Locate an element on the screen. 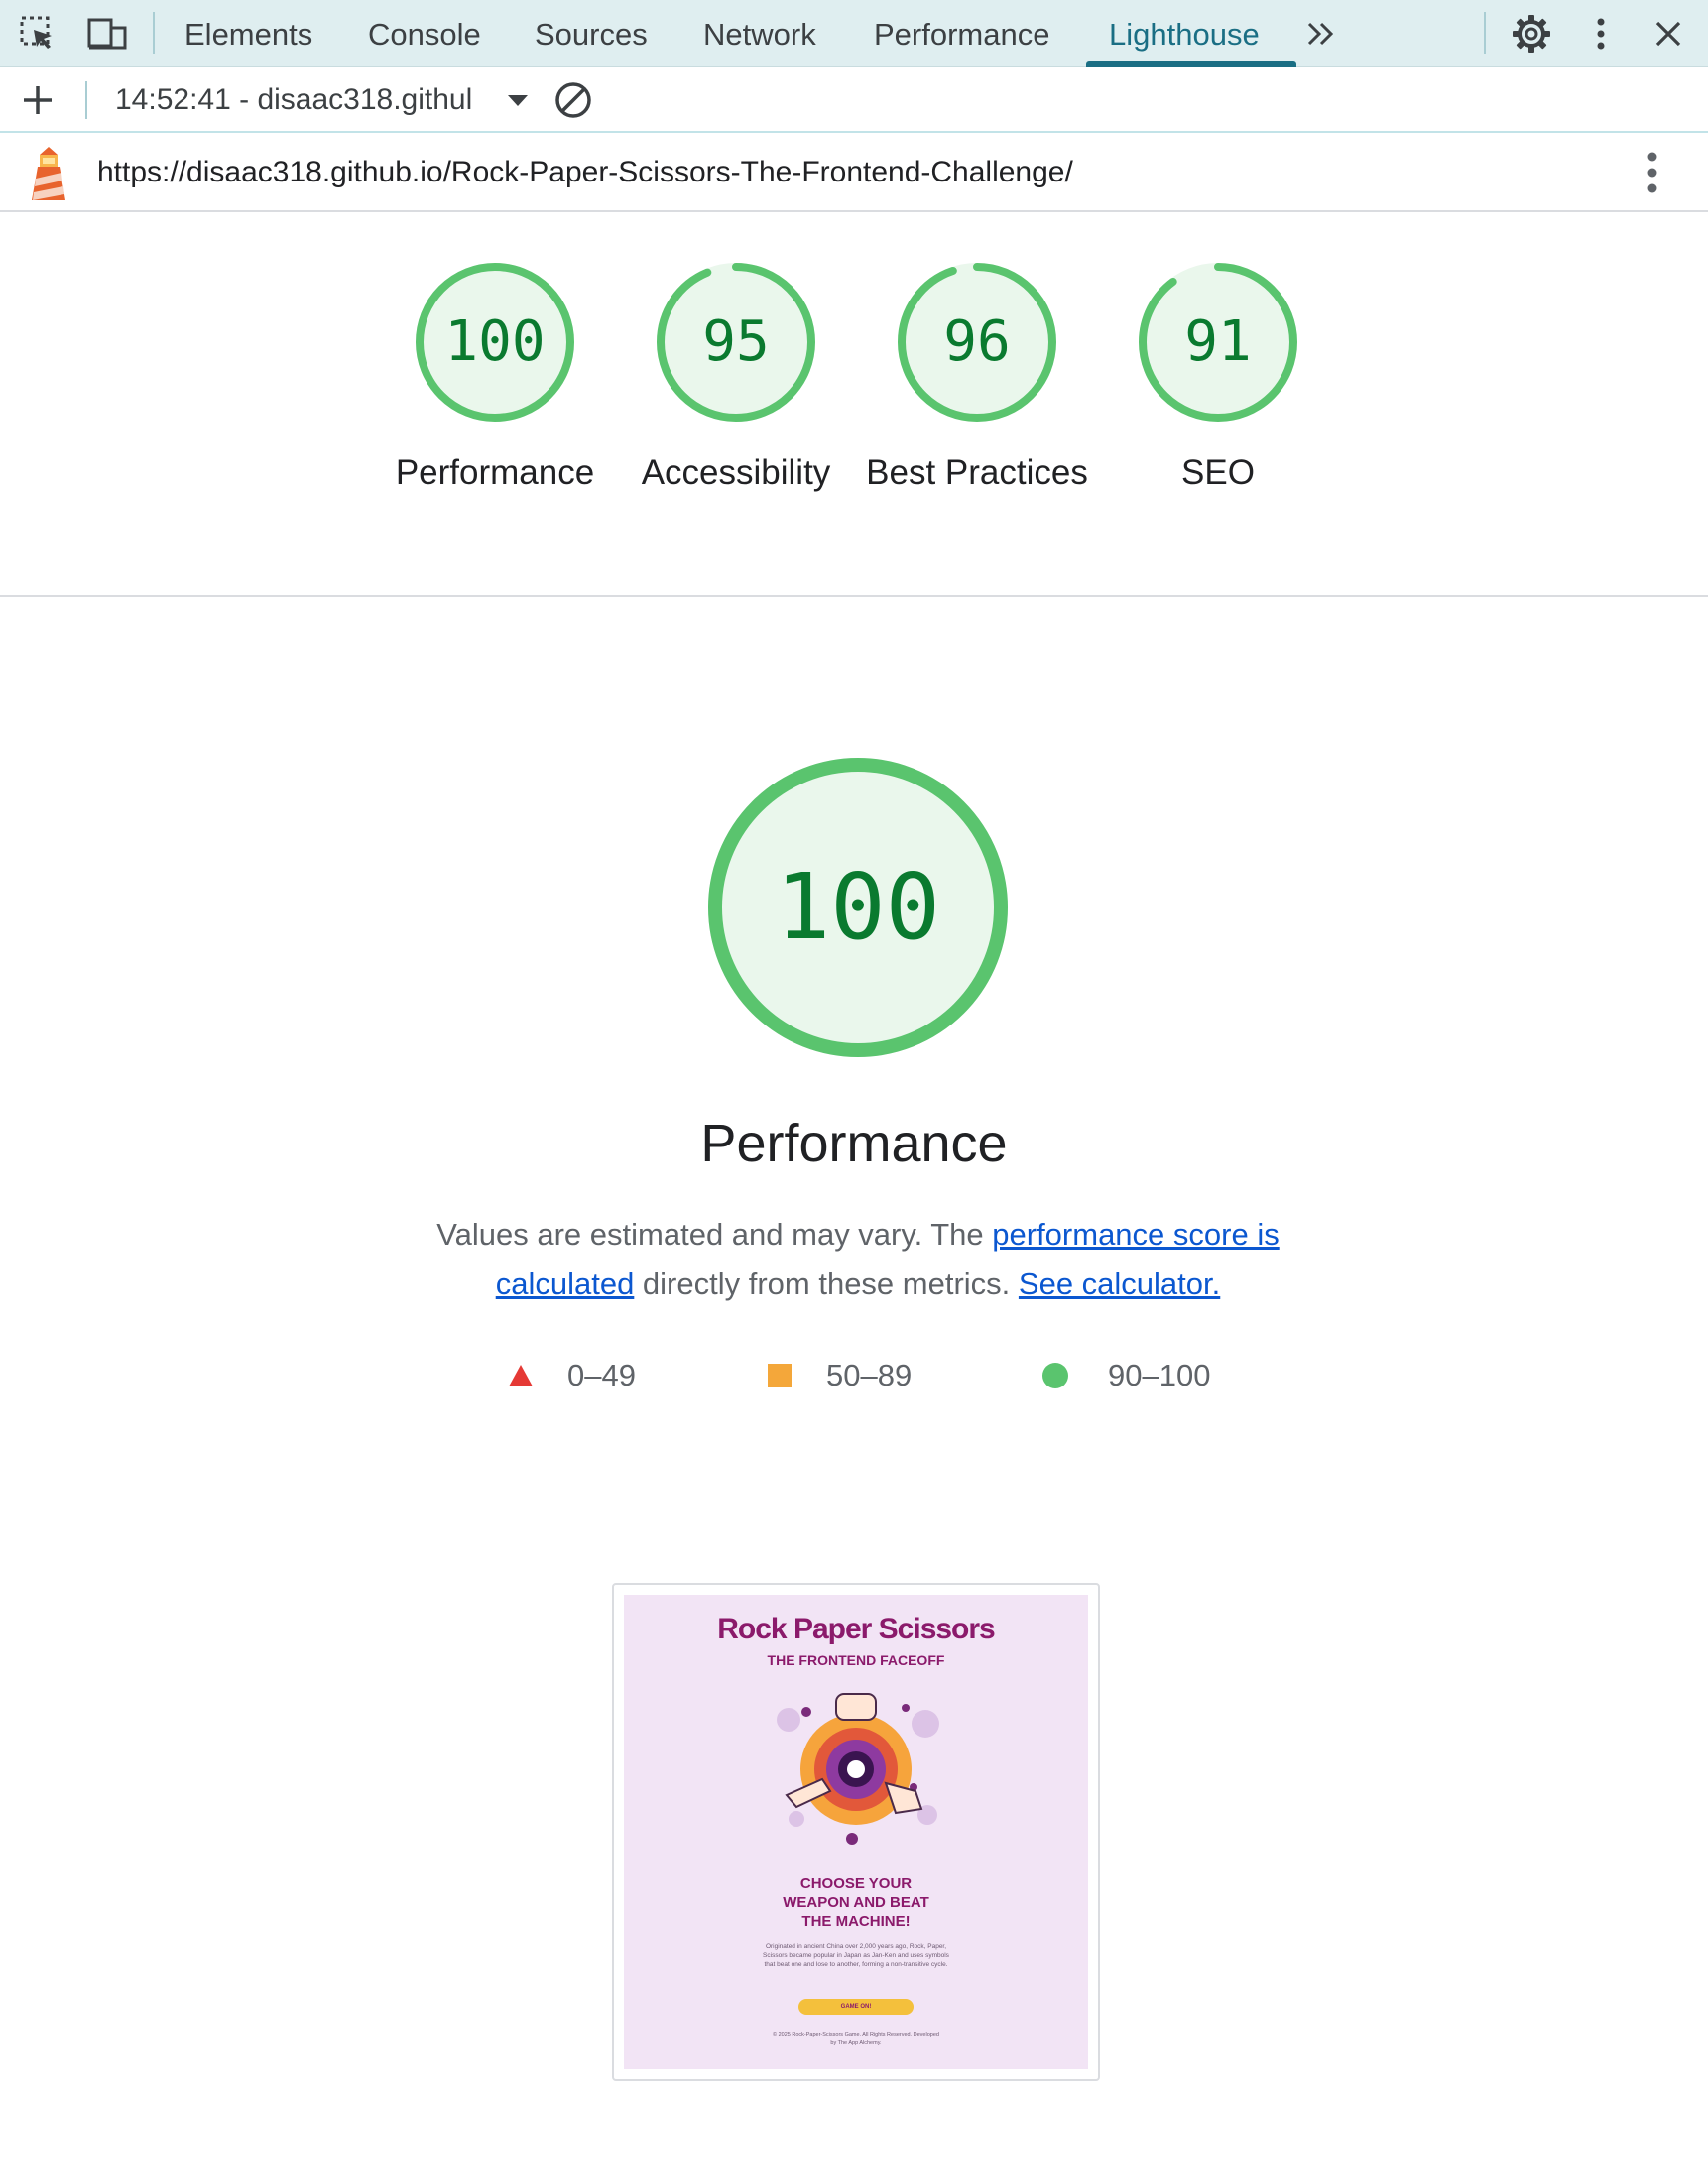 The width and height of the screenshot is (1708, 2170). plus-icon is located at coordinates (38, 100).